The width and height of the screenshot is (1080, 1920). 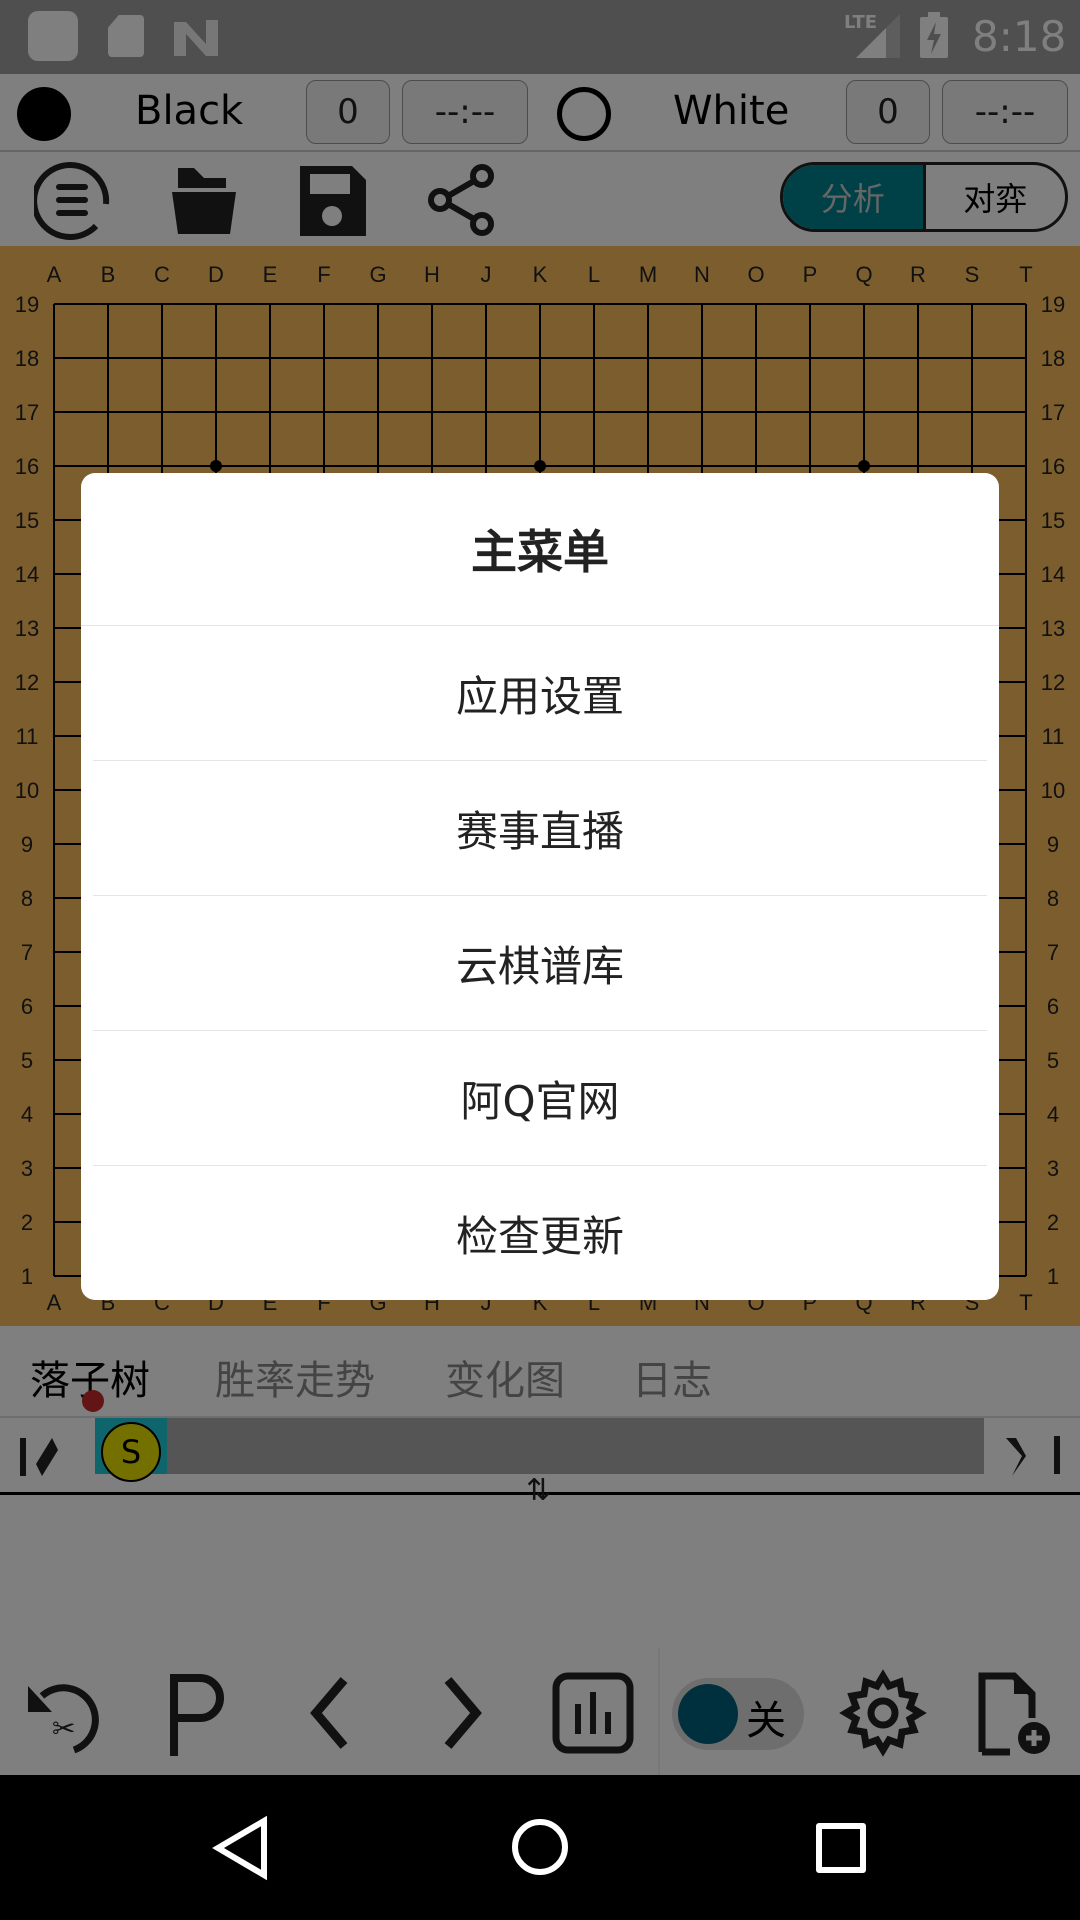 I want to click on menu-item-cloud-library: 云棋谱库, so click(x=540, y=963).